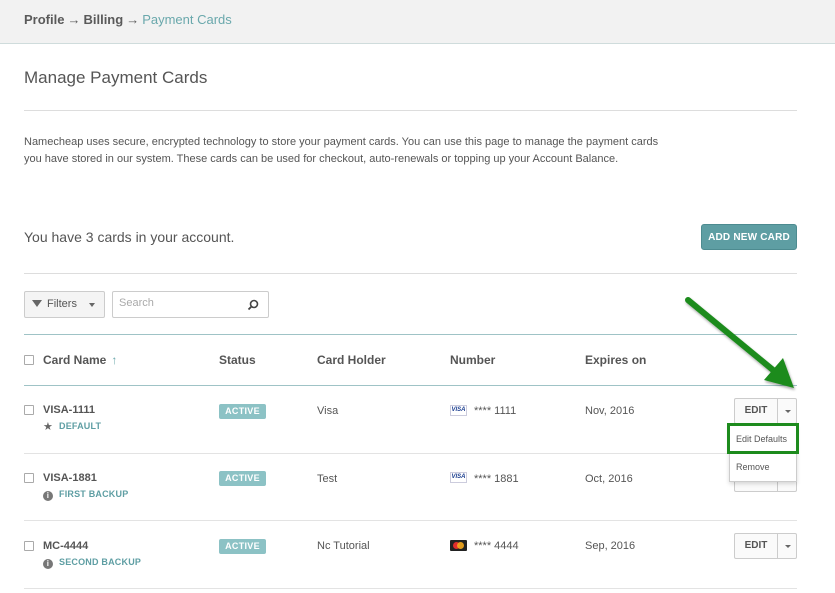 This screenshot has width=835, height=593. Describe the element at coordinates (237, 360) in the screenshot. I see `column-status: Status` at that location.